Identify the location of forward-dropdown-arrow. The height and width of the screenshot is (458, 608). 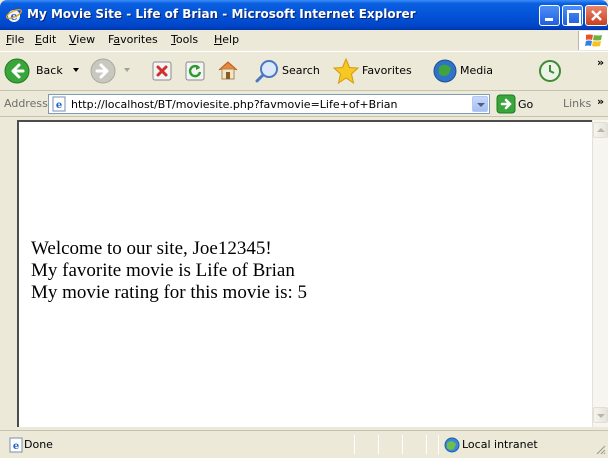
(127, 70).